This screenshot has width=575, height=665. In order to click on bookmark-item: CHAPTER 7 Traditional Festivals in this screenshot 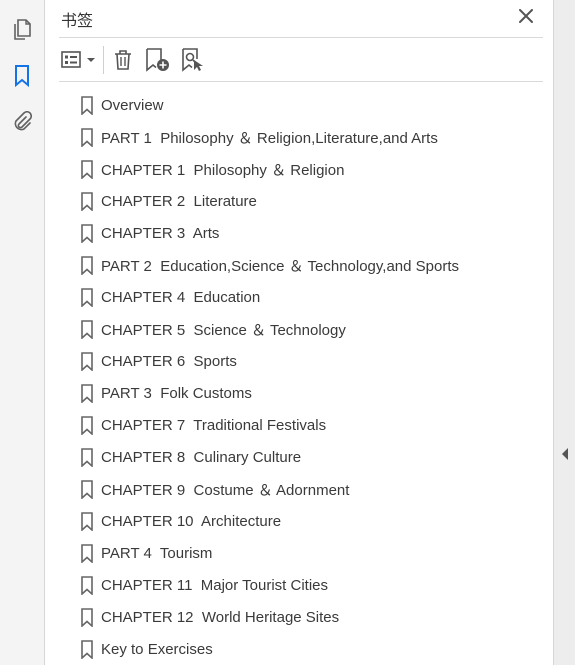, I will do `click(317, 425)`.